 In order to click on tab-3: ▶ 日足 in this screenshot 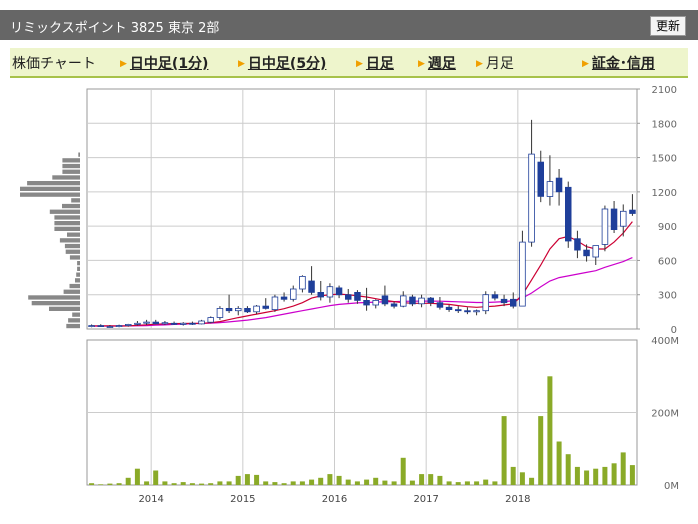, I will do `click(375, 63)`.